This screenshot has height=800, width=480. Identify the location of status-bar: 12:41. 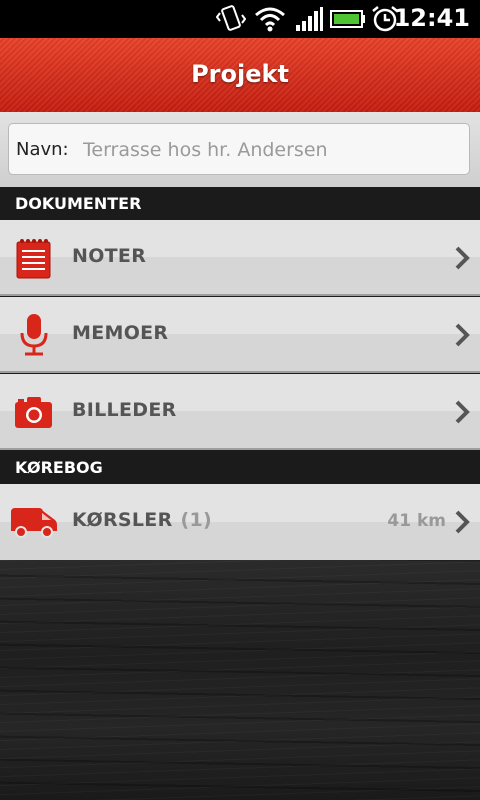
(240, 19).